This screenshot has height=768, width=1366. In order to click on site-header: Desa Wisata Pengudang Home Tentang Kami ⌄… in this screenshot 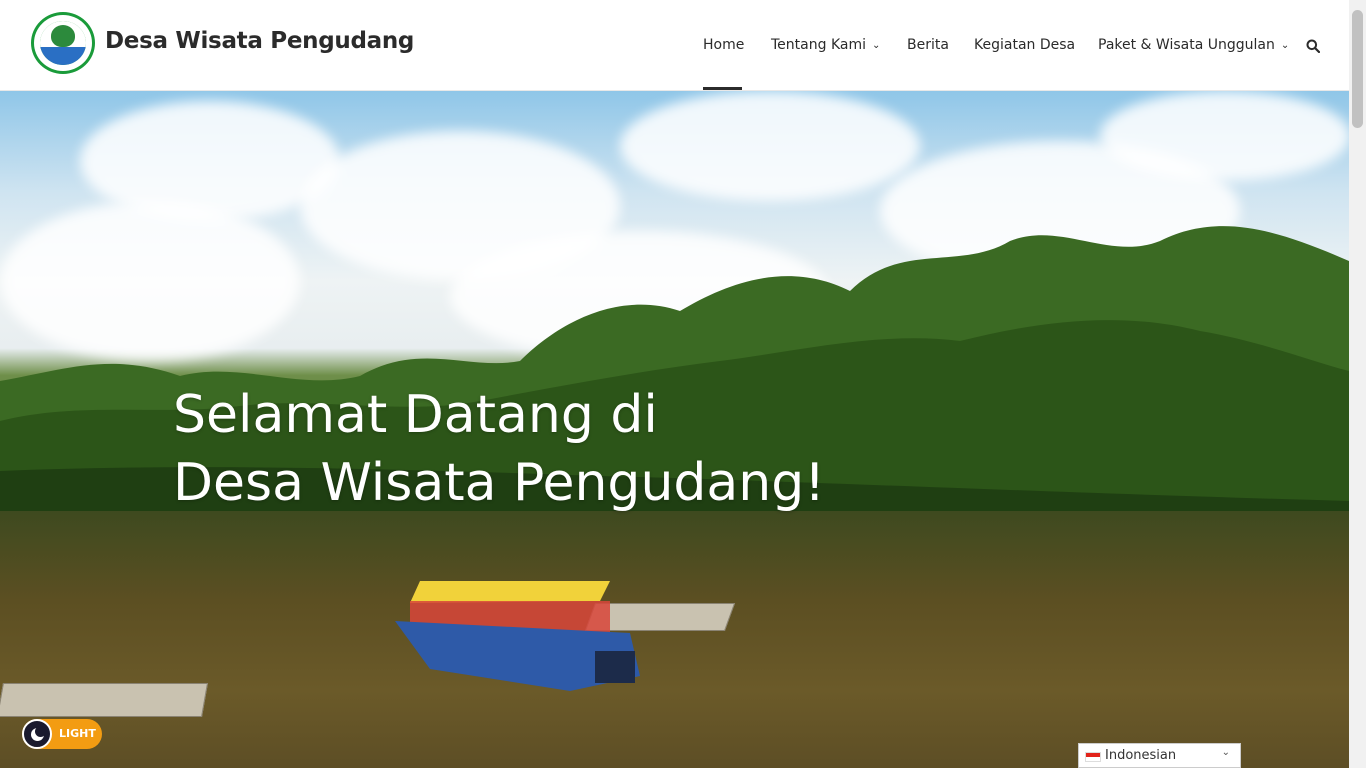, I will do `click(674, 45)`.